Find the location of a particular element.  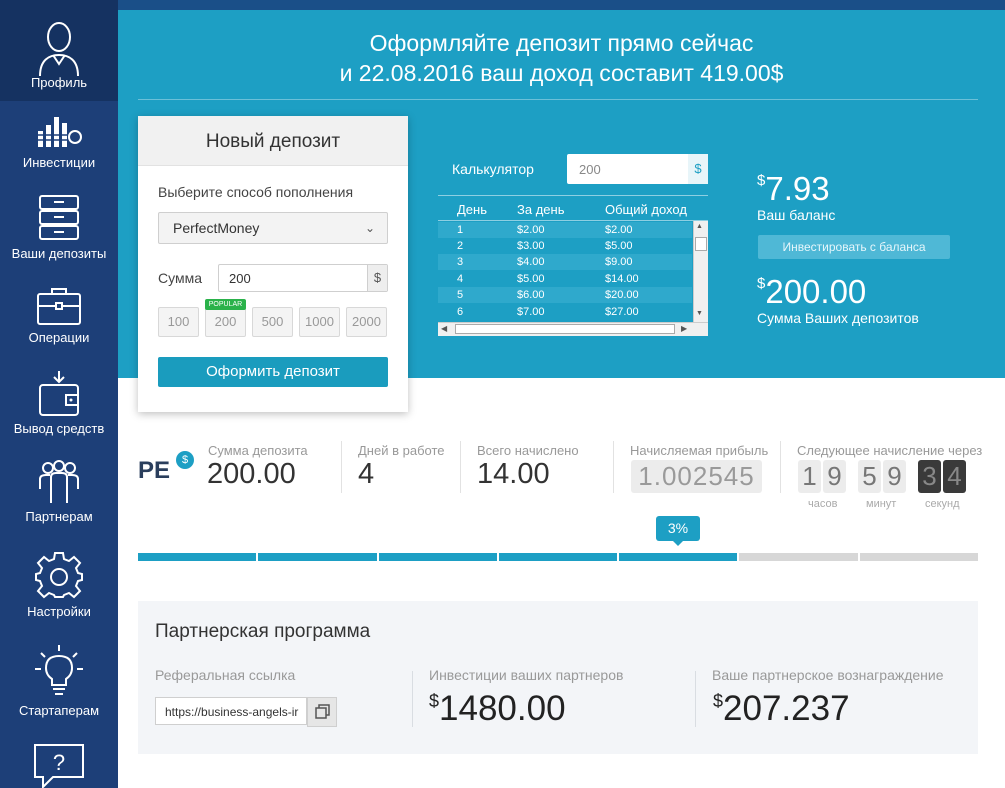

table-cell: 1 is located at coordinates (460, 230).